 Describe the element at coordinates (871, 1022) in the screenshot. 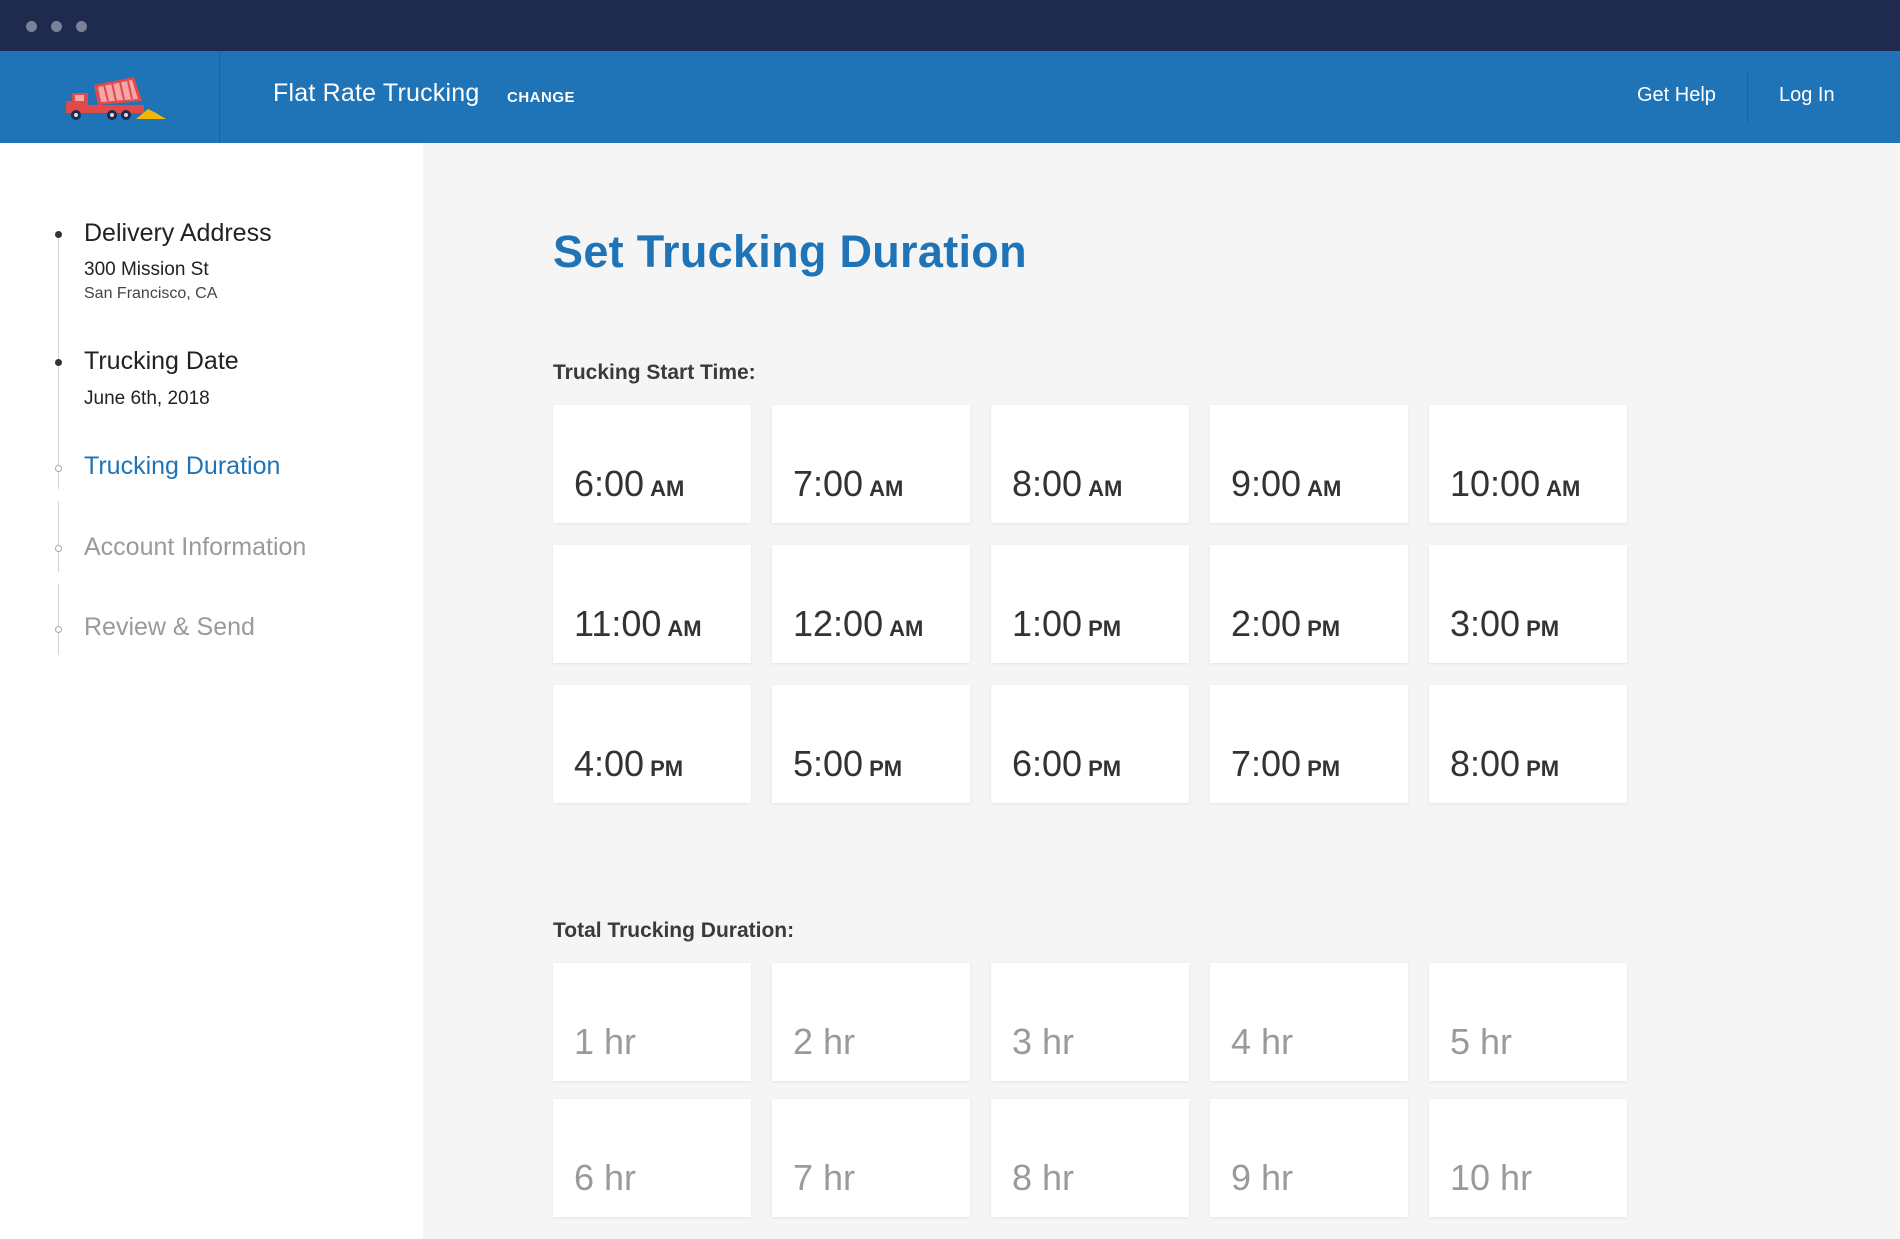

I see `duration-option: 2 hr` at that location.